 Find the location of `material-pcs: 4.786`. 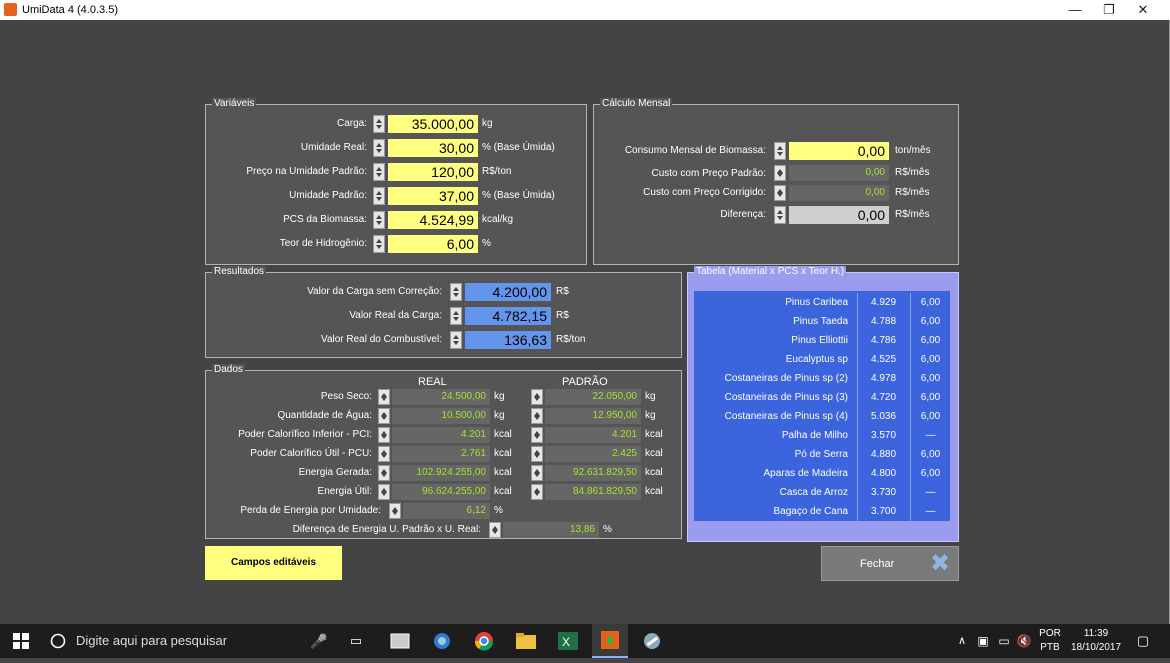

material-pcs: 4.786 is located at coordinates (883, 340).